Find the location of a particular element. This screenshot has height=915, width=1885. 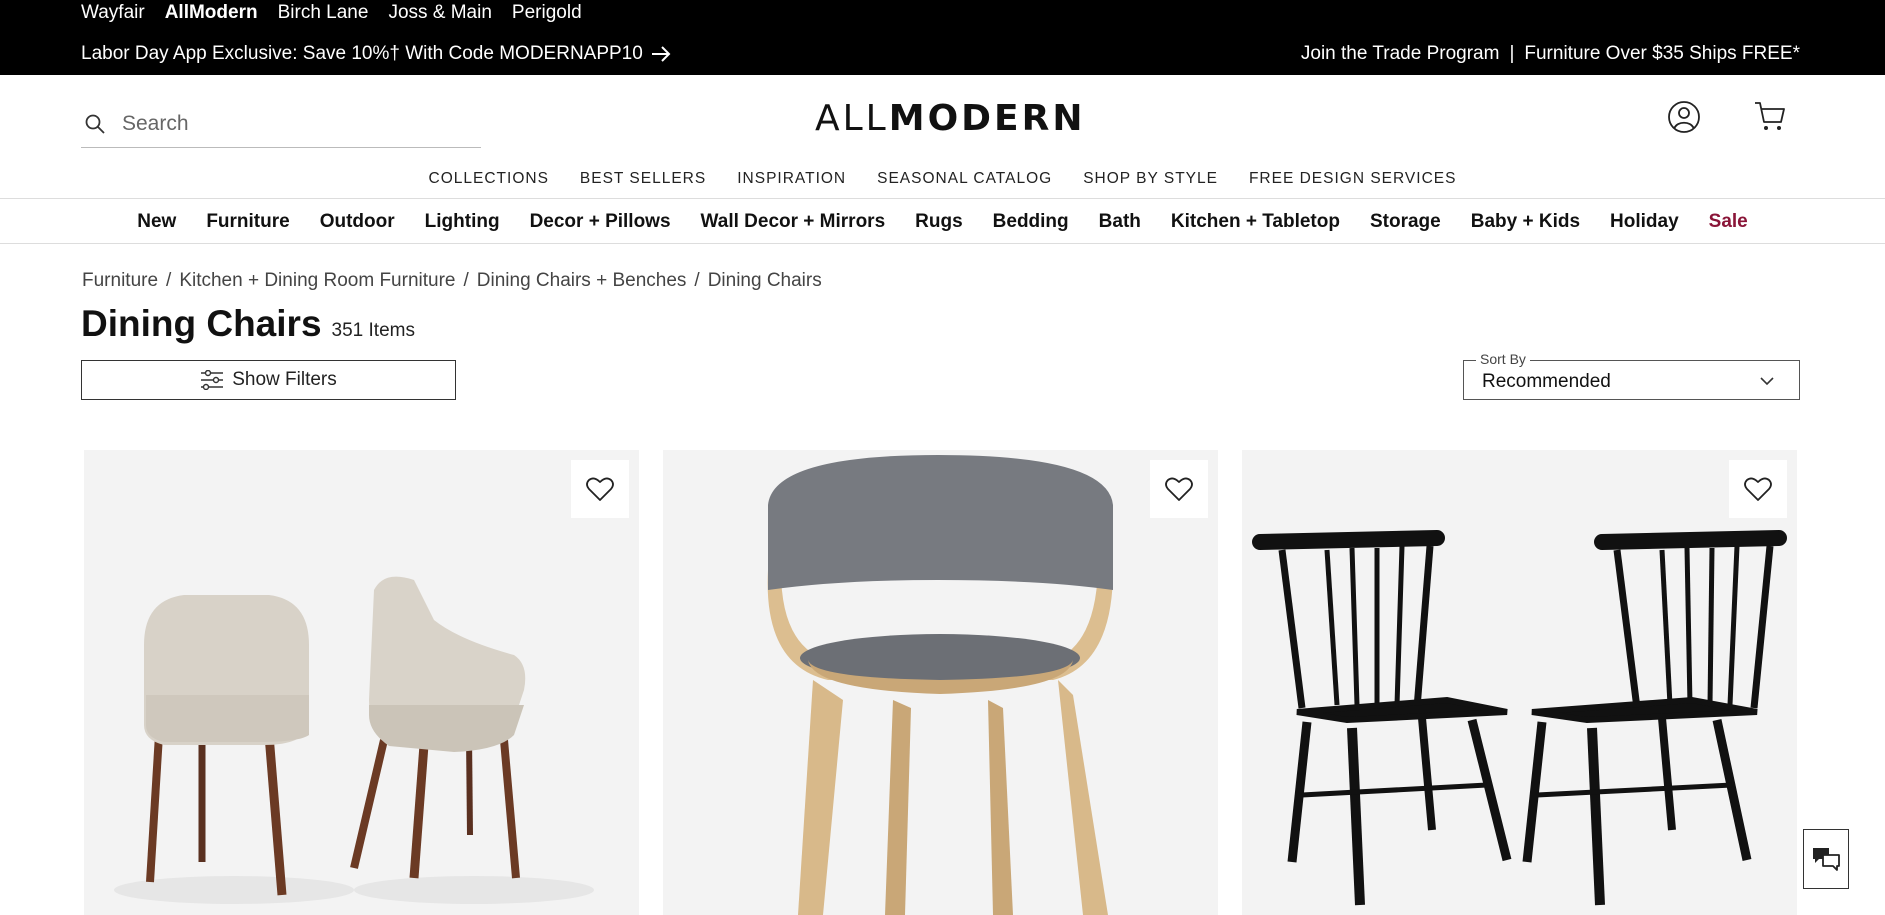

cart-icon is located at coordinates (1770, 116).